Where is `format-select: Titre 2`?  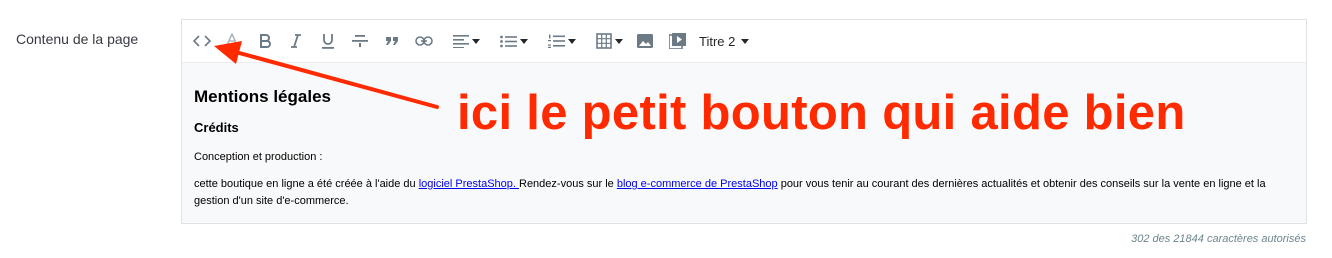
format-select: Titre 2 is located at coordinates (724, 41).